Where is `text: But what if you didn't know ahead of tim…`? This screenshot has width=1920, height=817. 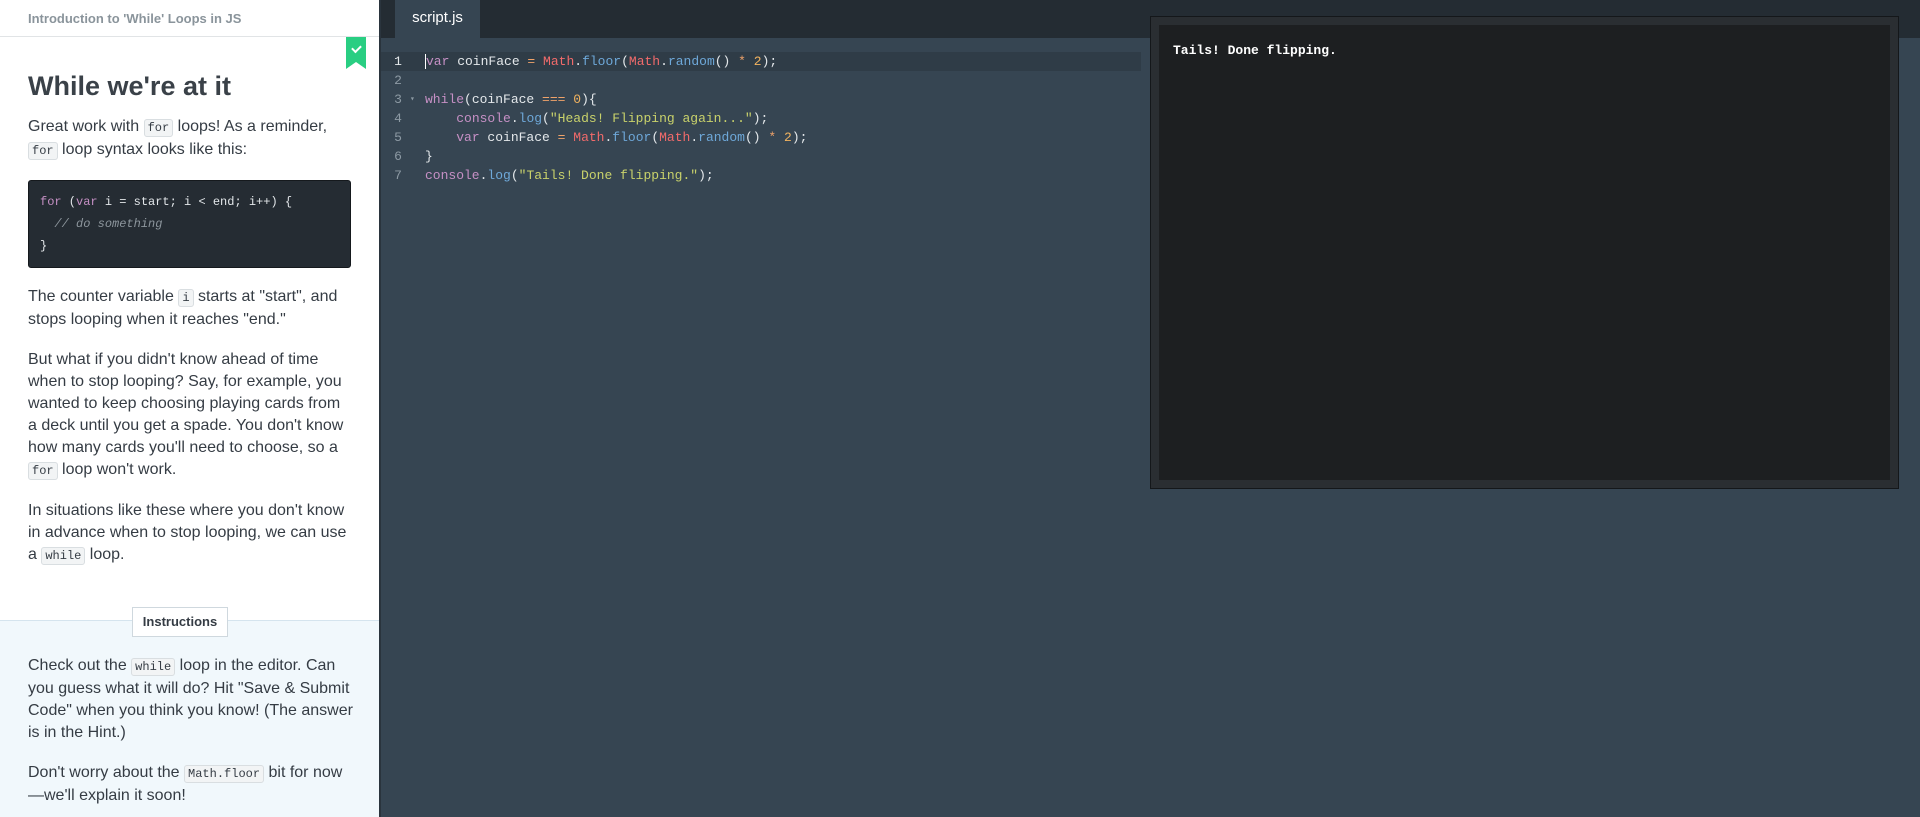
text: But what if you didn't know ahead of tim… is located at coordinates (186, 403).